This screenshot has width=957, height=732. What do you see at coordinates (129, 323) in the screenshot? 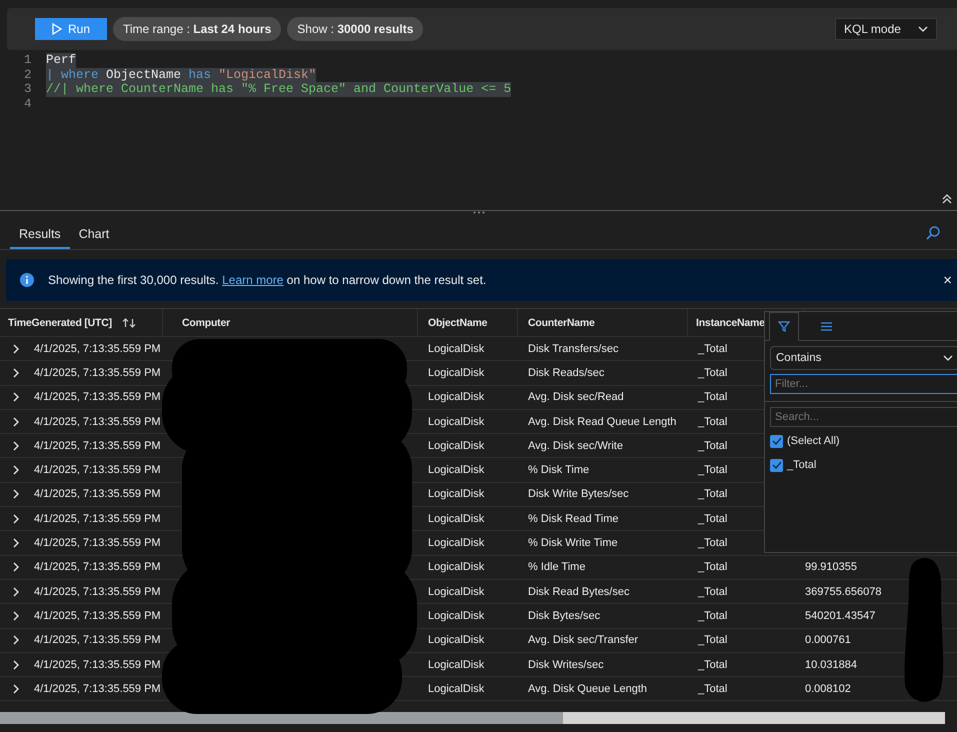
I see `sort-icon` at bounding box center [129, 323].